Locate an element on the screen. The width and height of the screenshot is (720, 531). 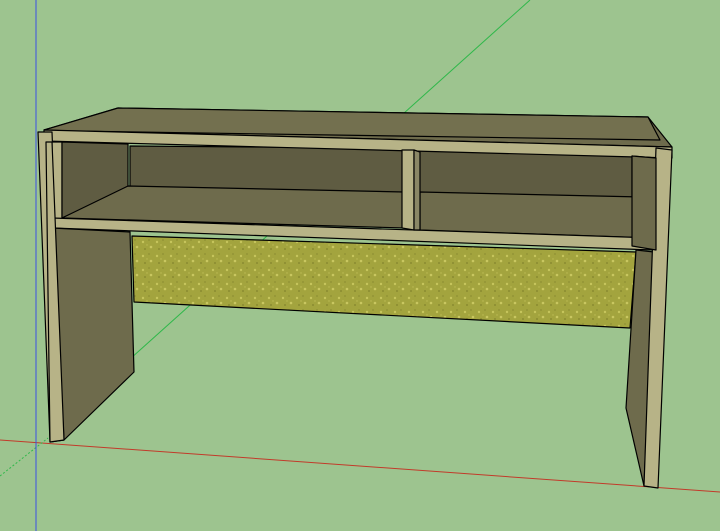
shelf-divider is located at coordinates (408, 190).